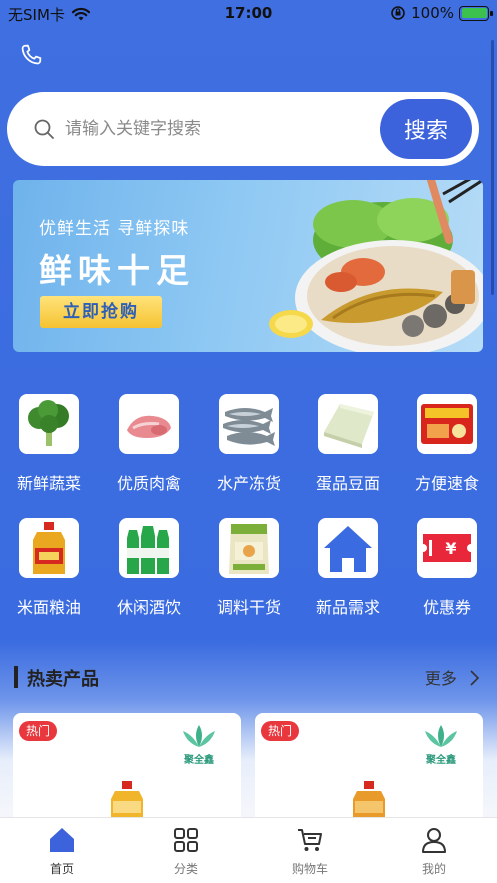 The width and height of the screenshot is (497, 883). What do you see at coordinates (348, 548) in the screenshot?
I see `home-icon` at bounding box center [348, 548].